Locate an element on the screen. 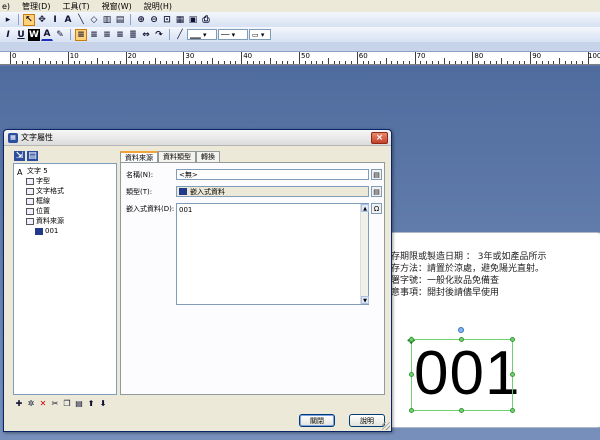  tree-item: A 文字 5 is located at coordinates (65, 171).